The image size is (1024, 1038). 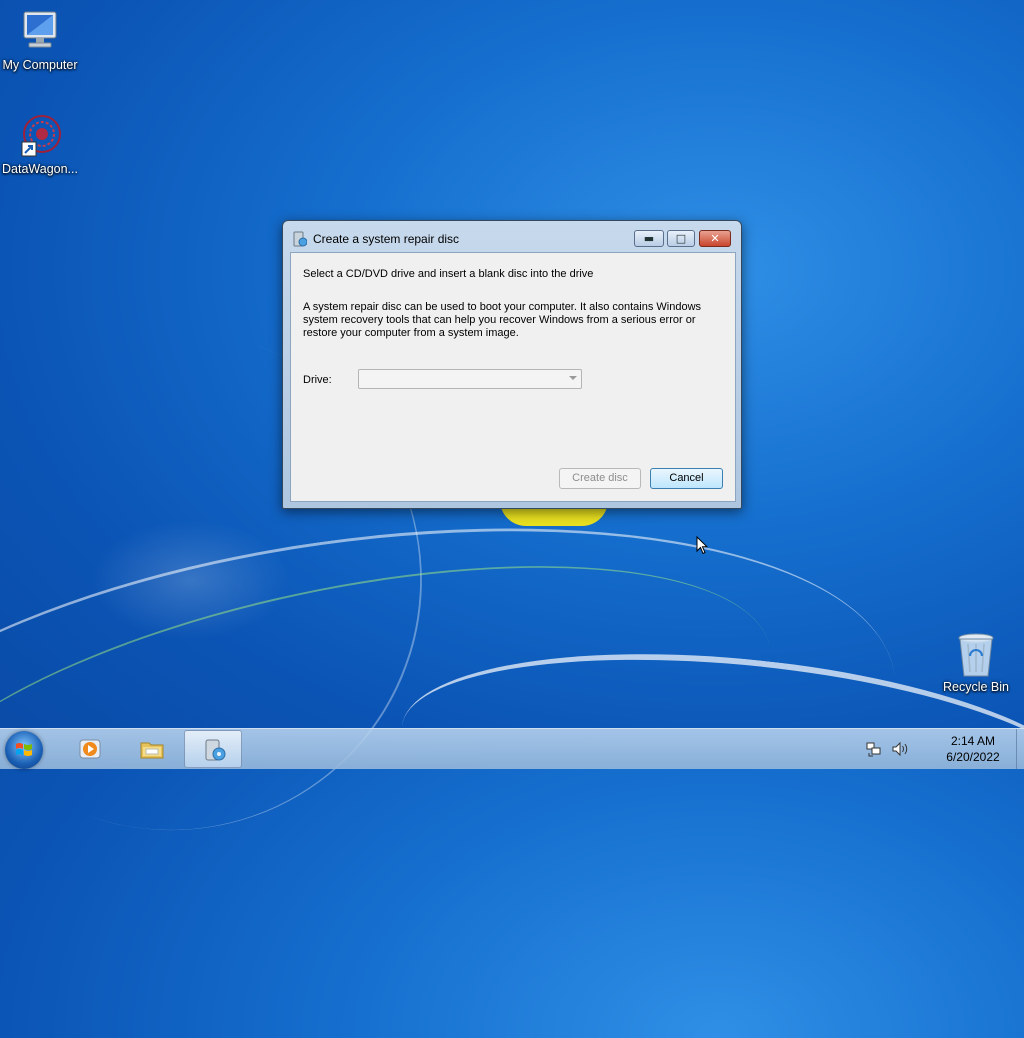 I want to click on desktop-icon-label: My Computer, so click(x=40, y=65).